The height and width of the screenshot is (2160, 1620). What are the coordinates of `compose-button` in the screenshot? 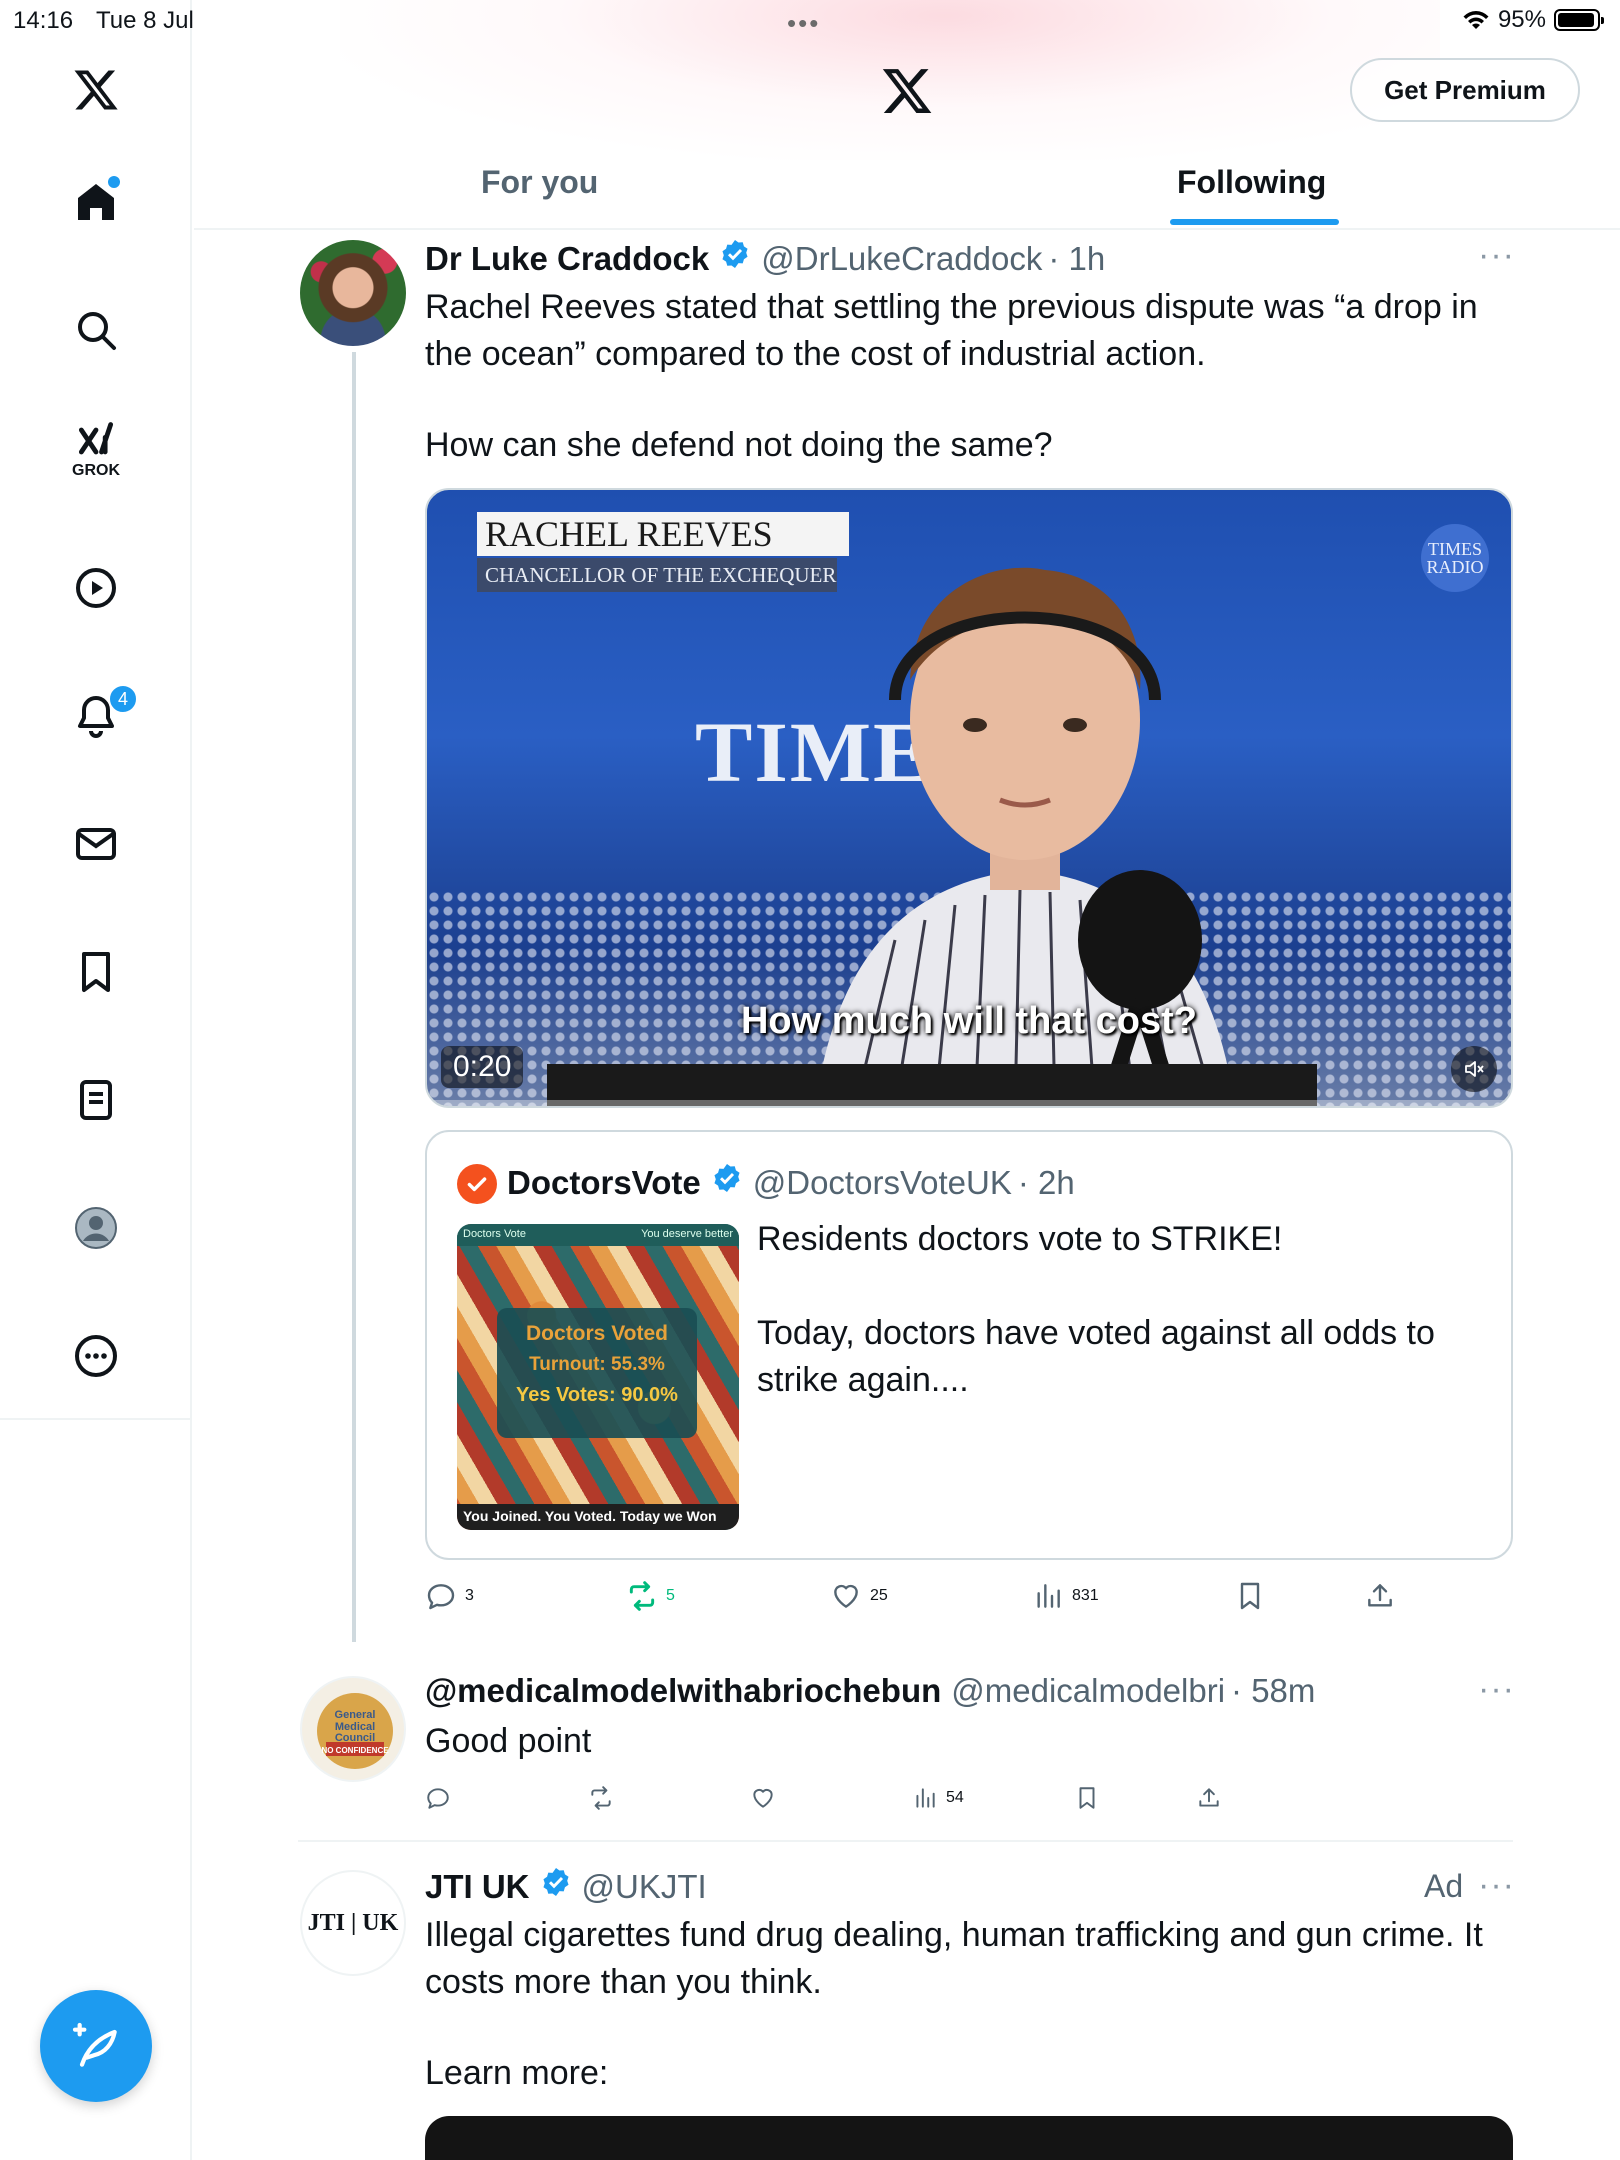 It's located at (96, 2046).